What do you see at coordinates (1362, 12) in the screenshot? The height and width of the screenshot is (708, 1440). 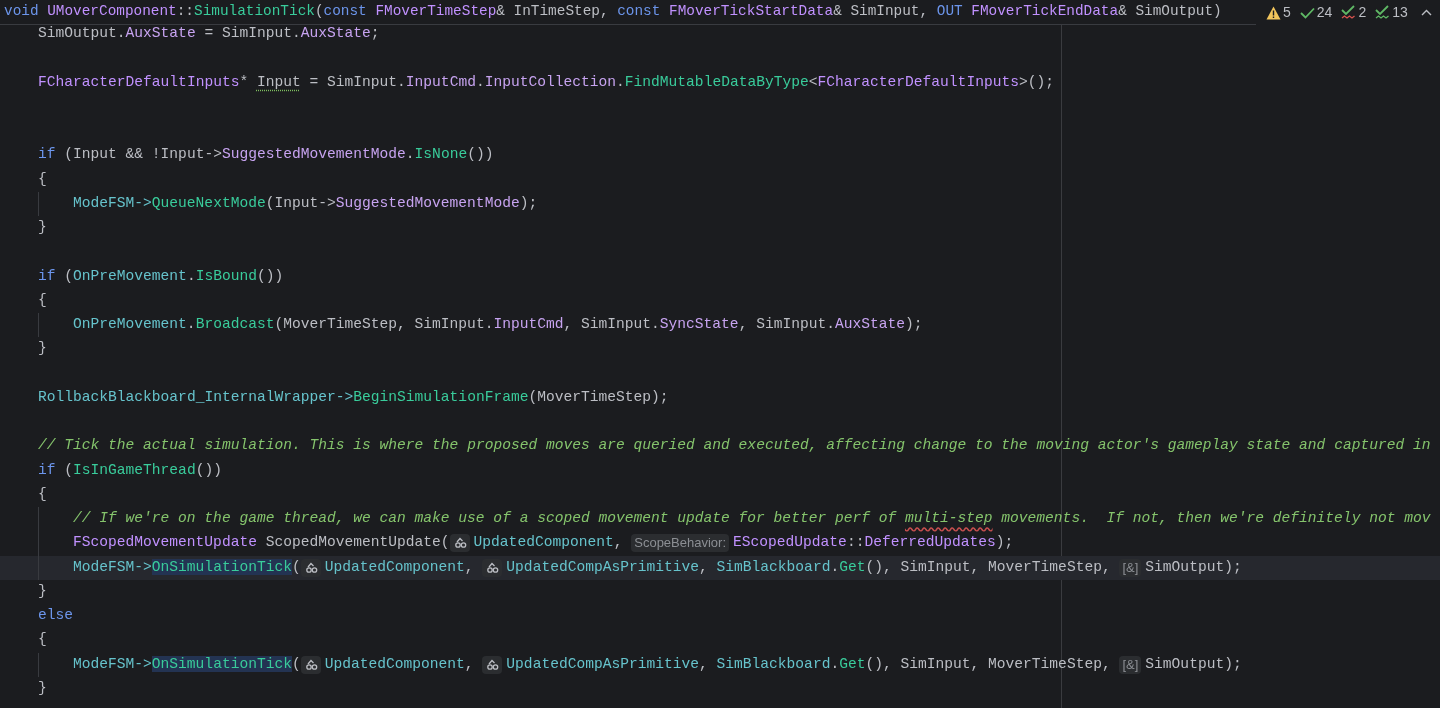 I see `issue-count: 2` at bounding box center [1362, 12].